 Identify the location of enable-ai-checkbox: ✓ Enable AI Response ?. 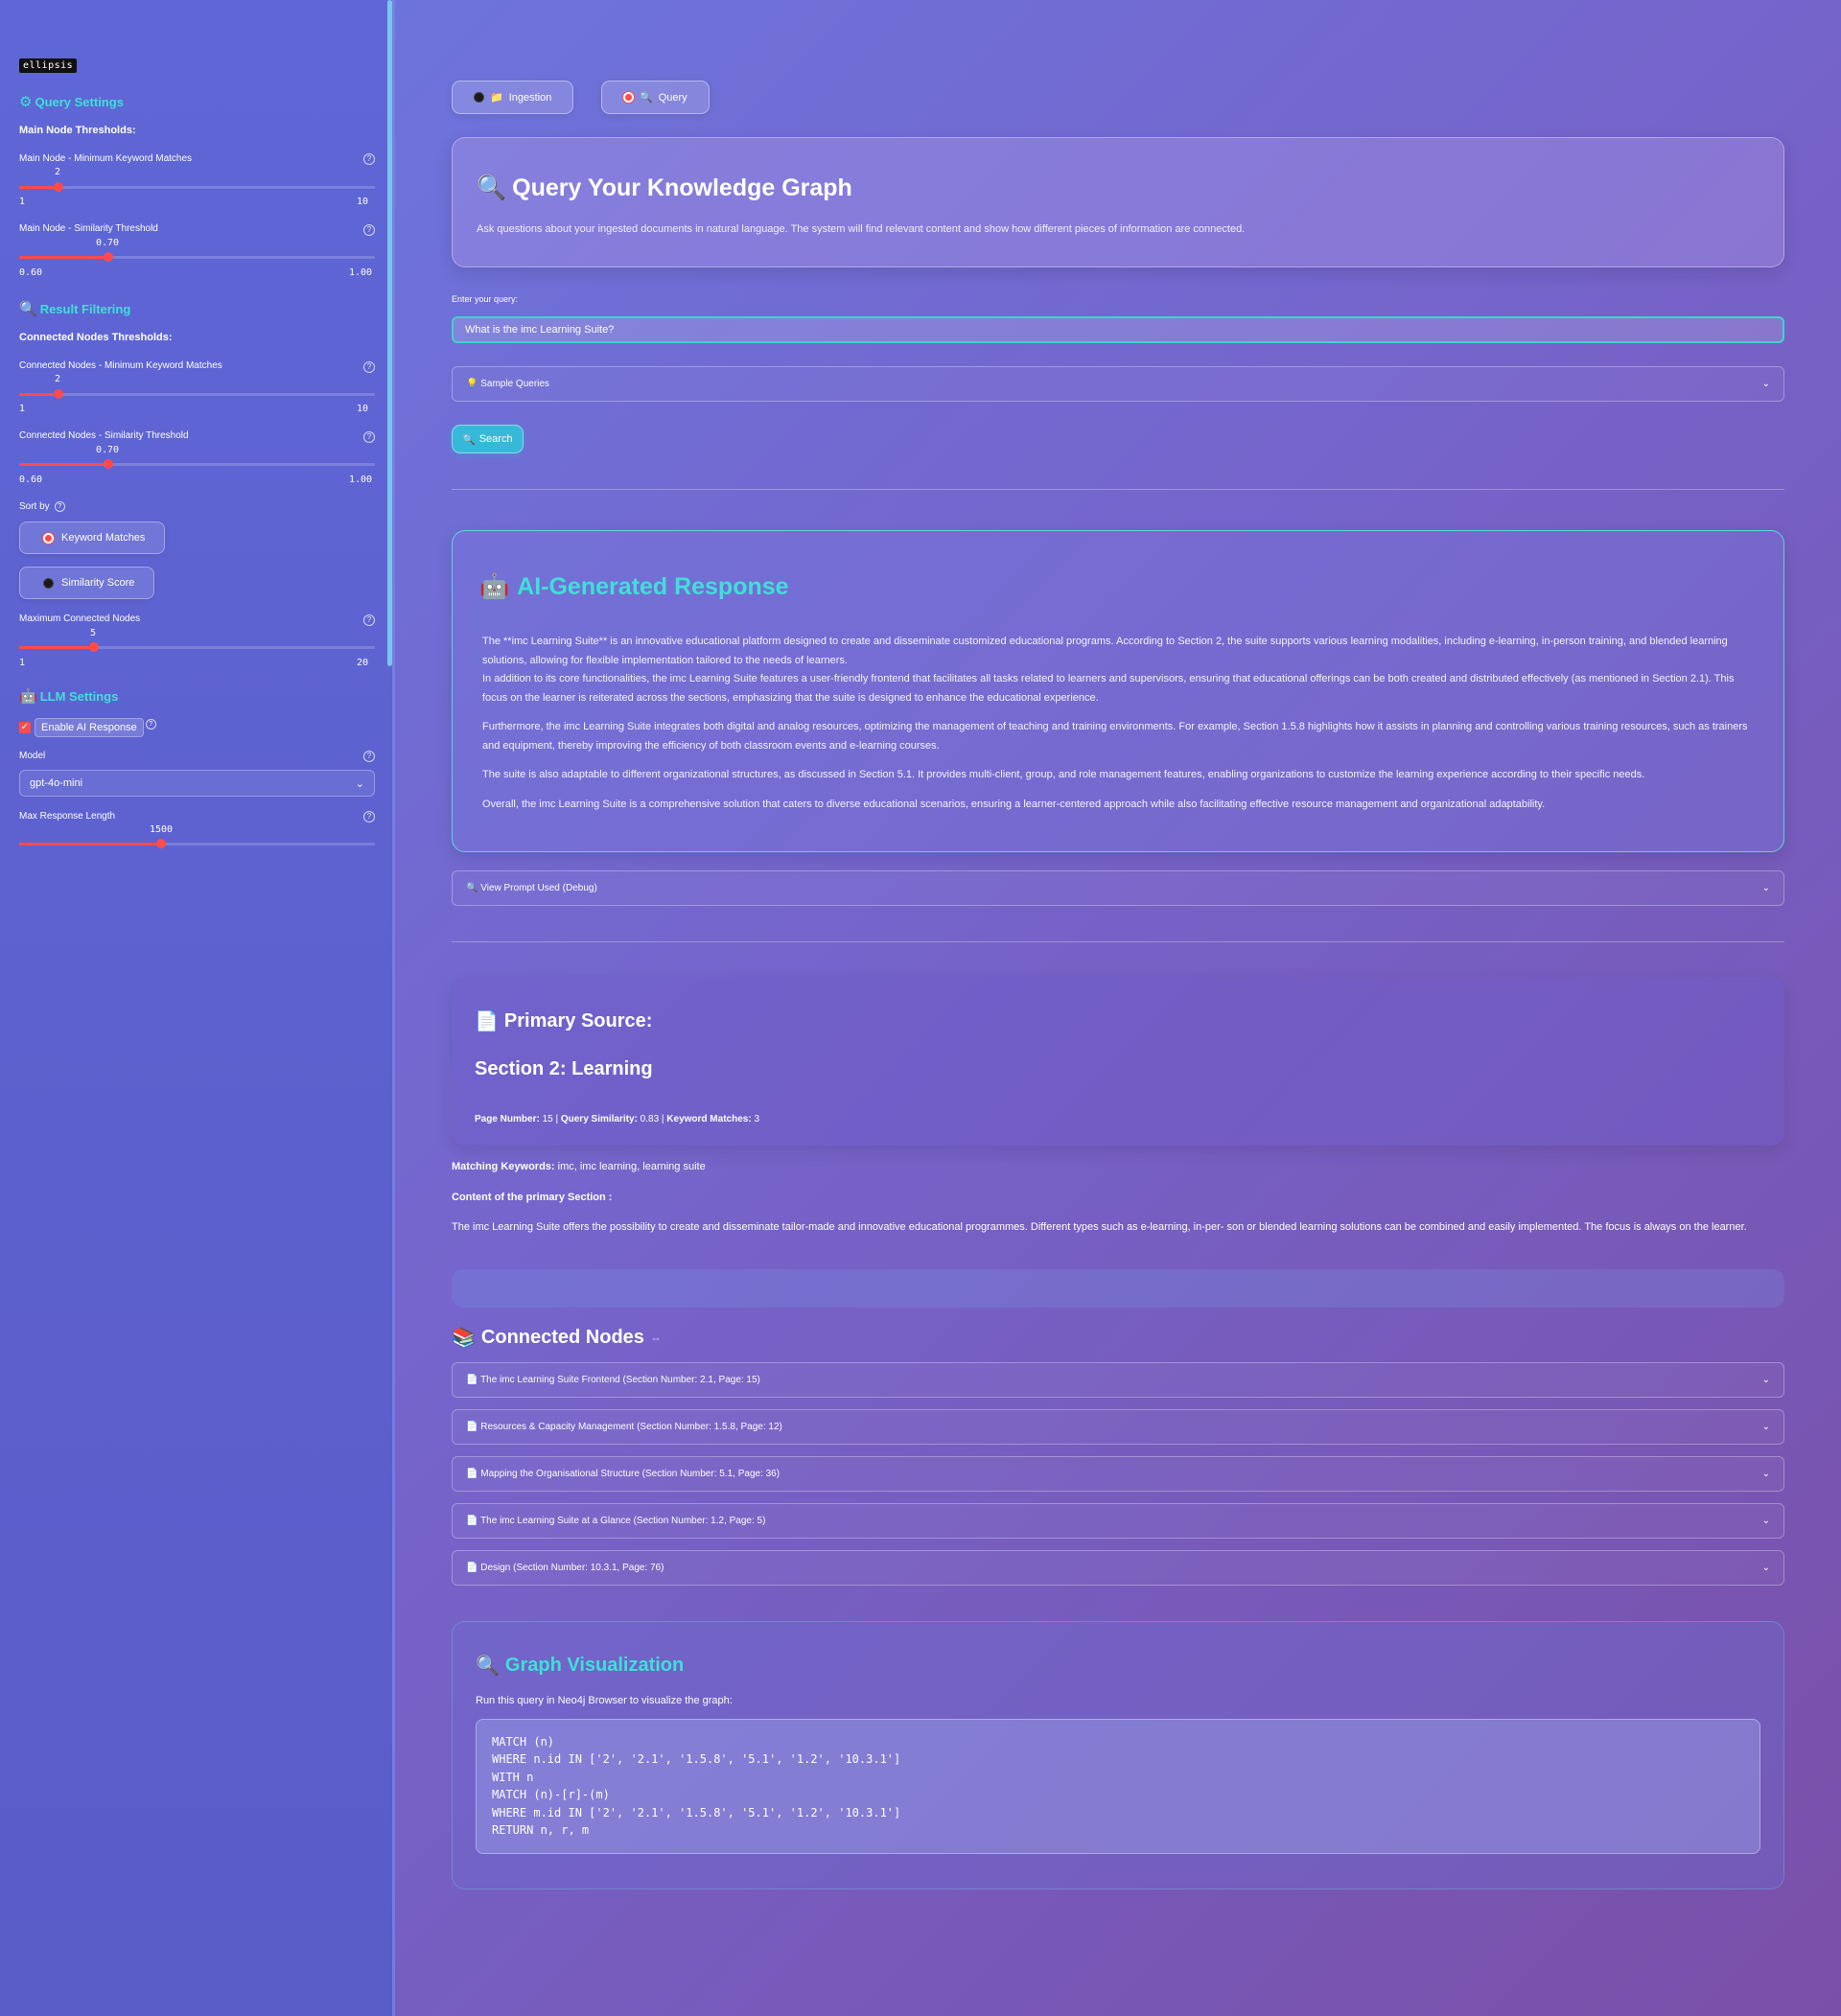
(87, 727).